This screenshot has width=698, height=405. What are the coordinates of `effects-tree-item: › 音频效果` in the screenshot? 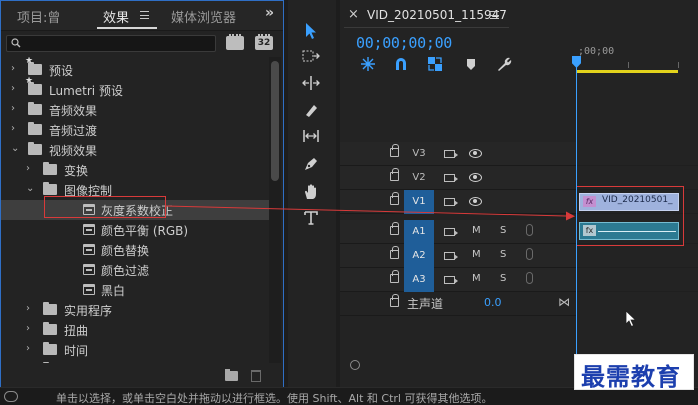 It's located at (135, 110).